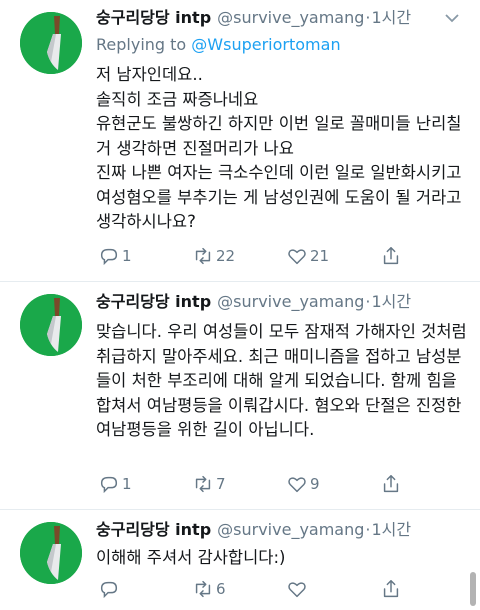 The width and height of the screenshot is (480, 610). I want to click on like-button, so click(333, 589).